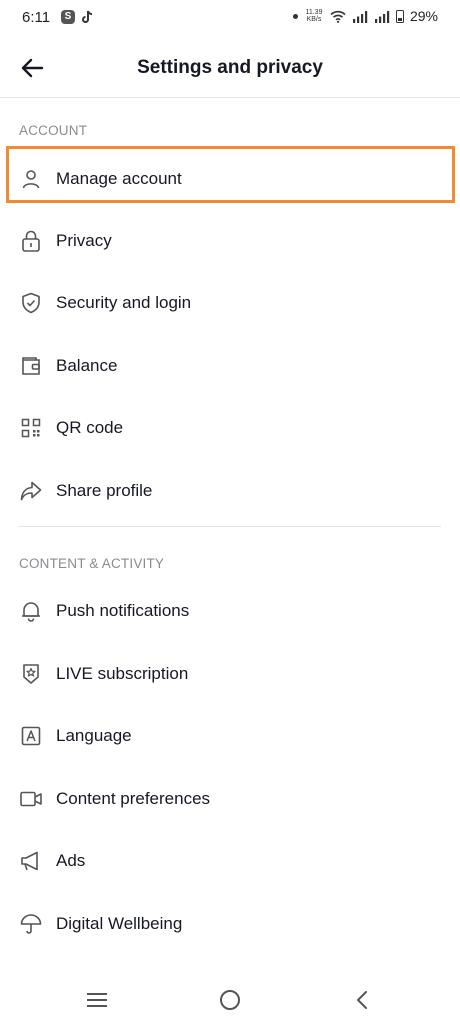 This screenshot has height=1024, width=460. What do you see at coordinates (230, 428) in the screenshot?
I see `menu-item-qr-code: QR code` at bounding box center [230, 428].